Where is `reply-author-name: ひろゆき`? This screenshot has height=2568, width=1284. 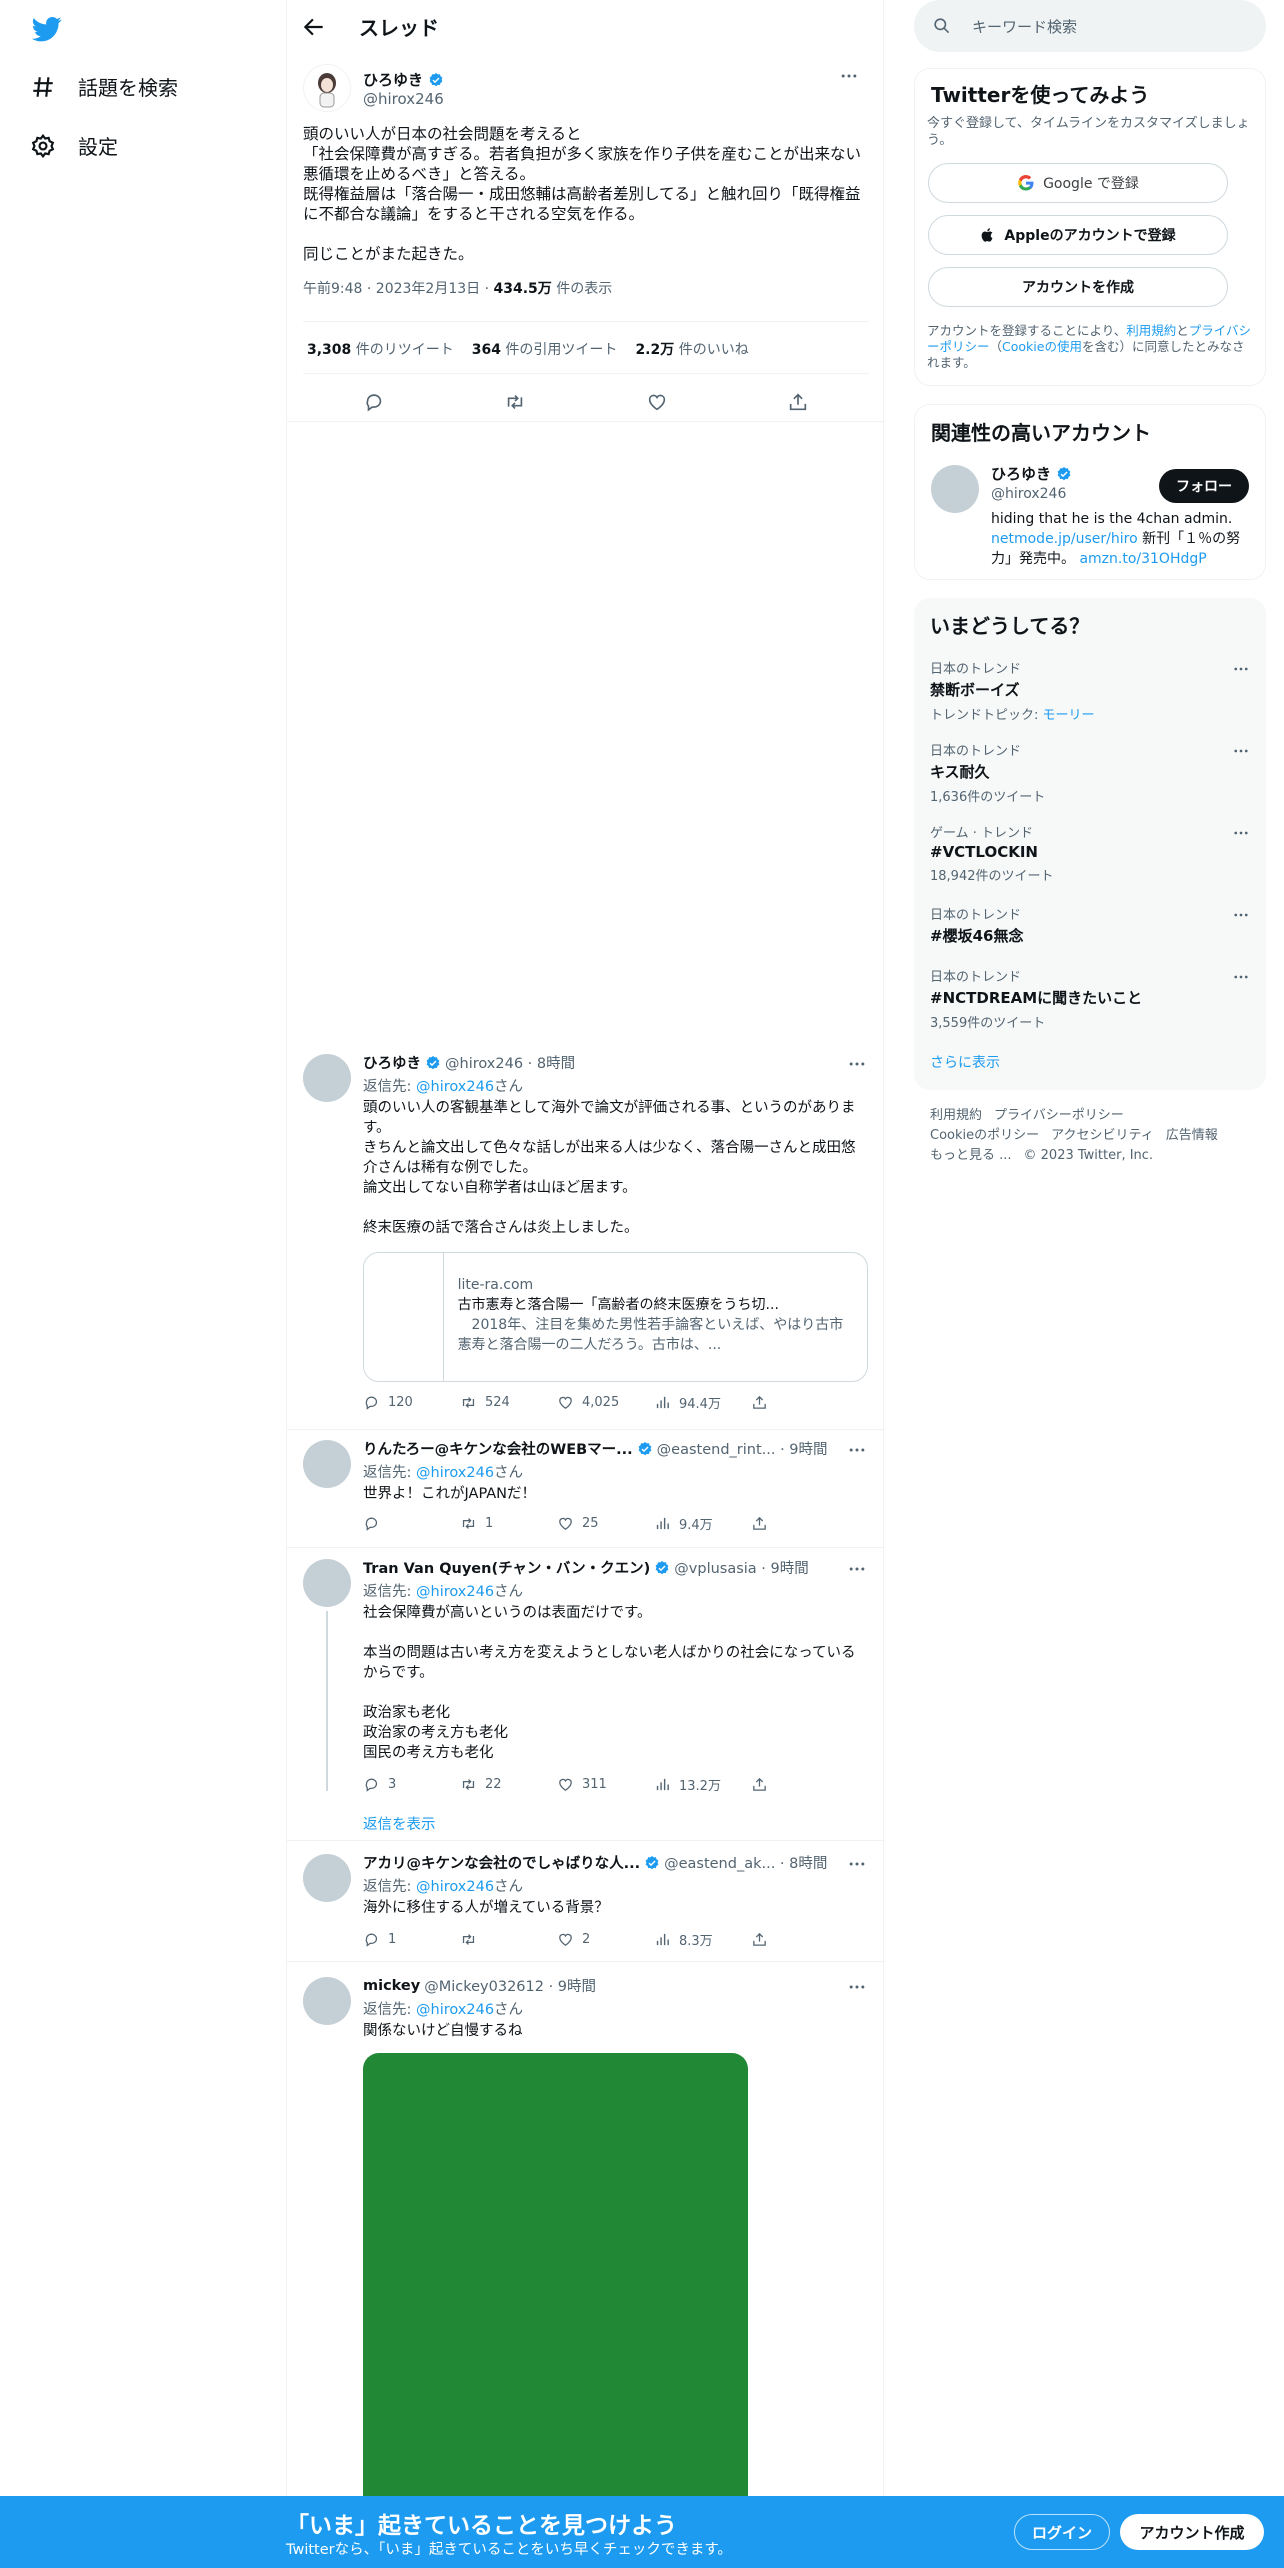
reply-author-name: ひろゆき is located at coordinates (392, 1062).